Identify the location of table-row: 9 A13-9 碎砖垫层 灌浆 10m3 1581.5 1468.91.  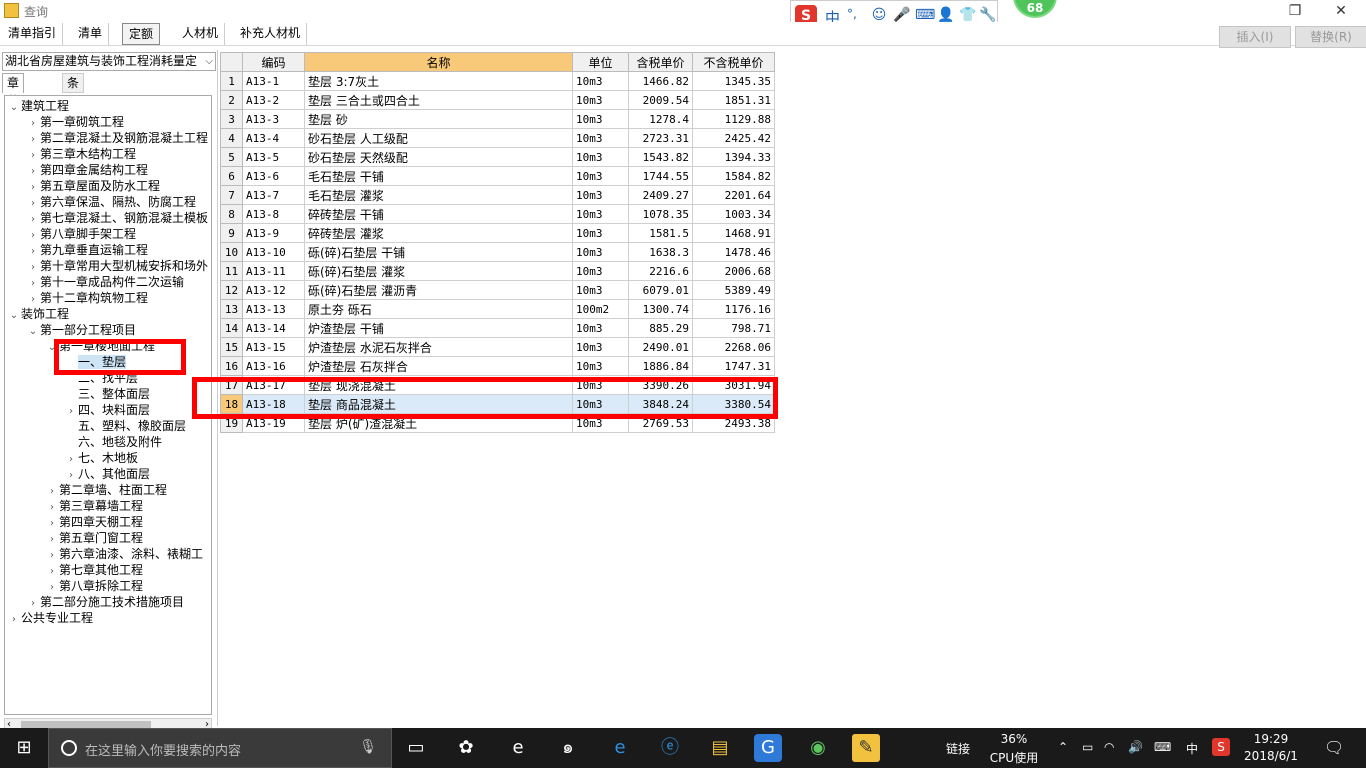
(497, 233).